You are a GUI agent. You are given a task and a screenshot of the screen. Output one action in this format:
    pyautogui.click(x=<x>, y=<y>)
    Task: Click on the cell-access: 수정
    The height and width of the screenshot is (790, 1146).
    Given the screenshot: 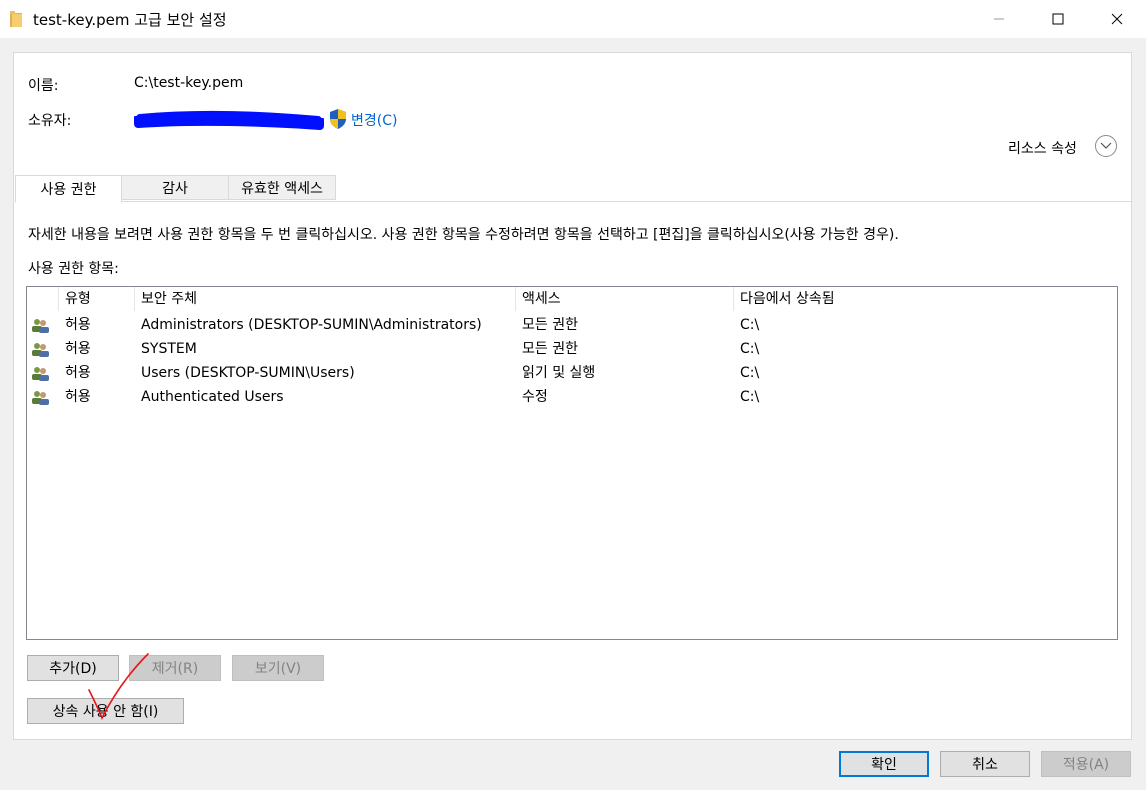 What is the action you would take?
    pyautogui.click(x=535, y=397)
    